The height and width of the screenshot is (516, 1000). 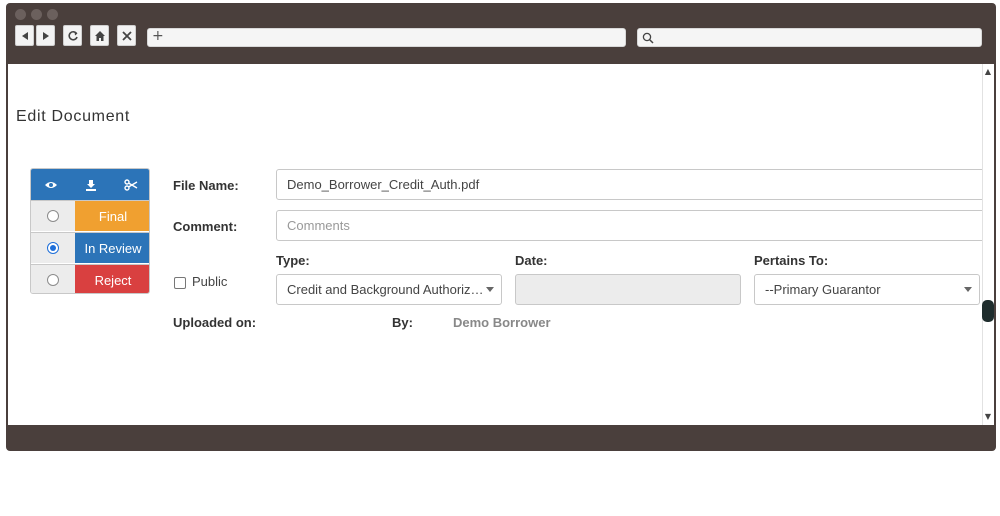 I want to click on uploaded-on-label: Uploaded on:, so click(x=215, y=322).